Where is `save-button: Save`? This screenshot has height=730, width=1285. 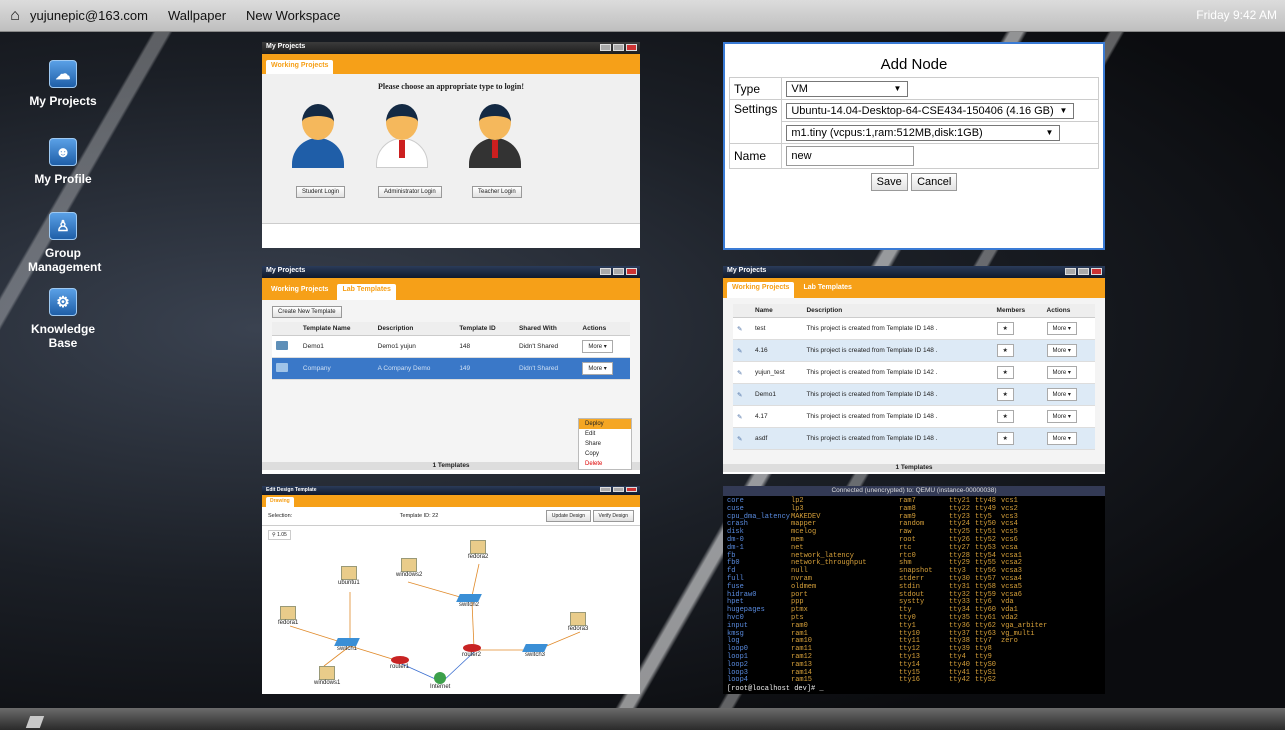
save-button: Save is located at coordinates (889, 182).